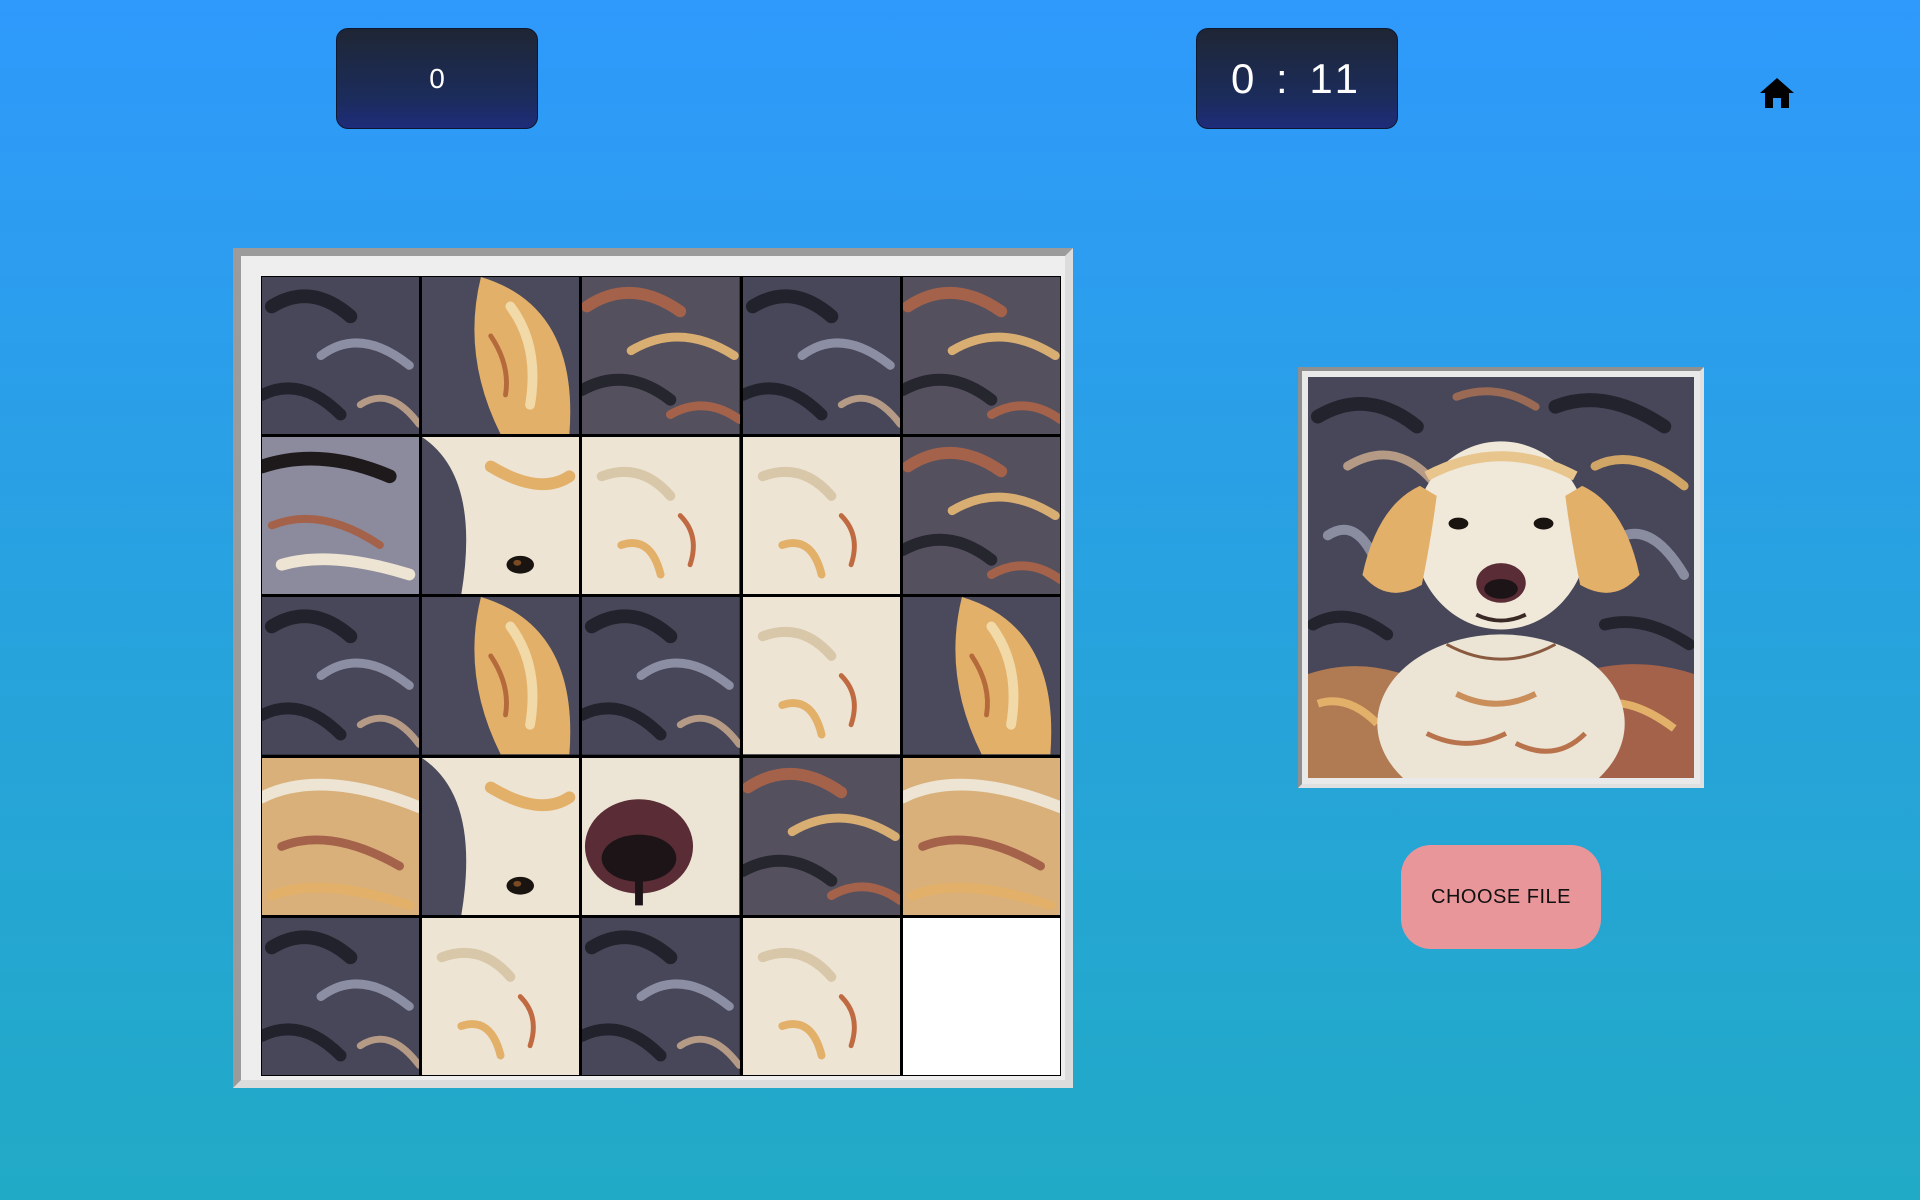 Image resolution: width=1920 pixels, height=1200 pixels. I want to click on timer-display: 0 : 11, so click(1297, 78).